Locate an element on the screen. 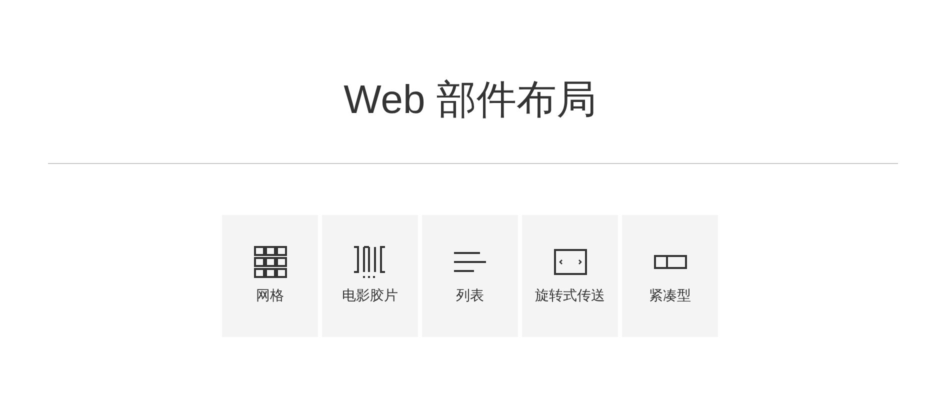 This screenshot has height=400, width=940. layout-option: 旋转式传送 is located at coordinates (570, 276).